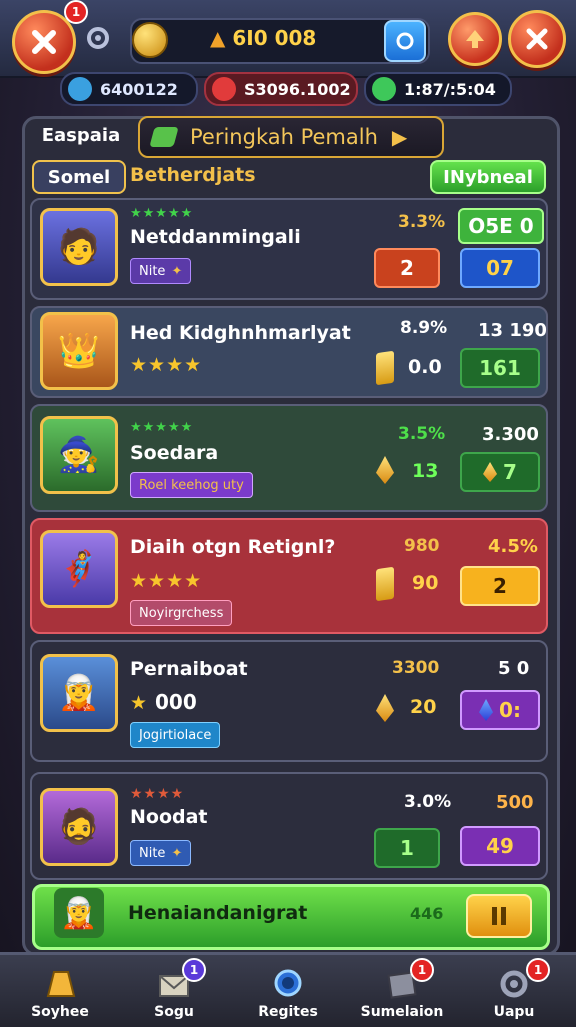 The height and width of the screenshot is (1027, 576). I want to click on title-banner: Peringkah Pemalh ▶, so click(291, 137).